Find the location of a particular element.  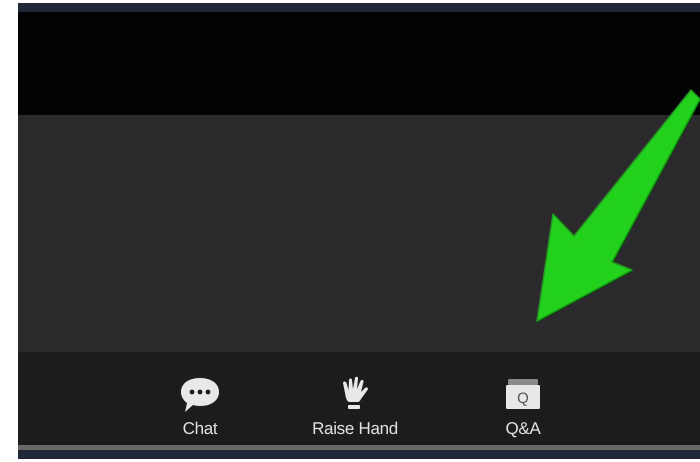

toolbar-button: Raise Hand is located at coordinates (355, 407).